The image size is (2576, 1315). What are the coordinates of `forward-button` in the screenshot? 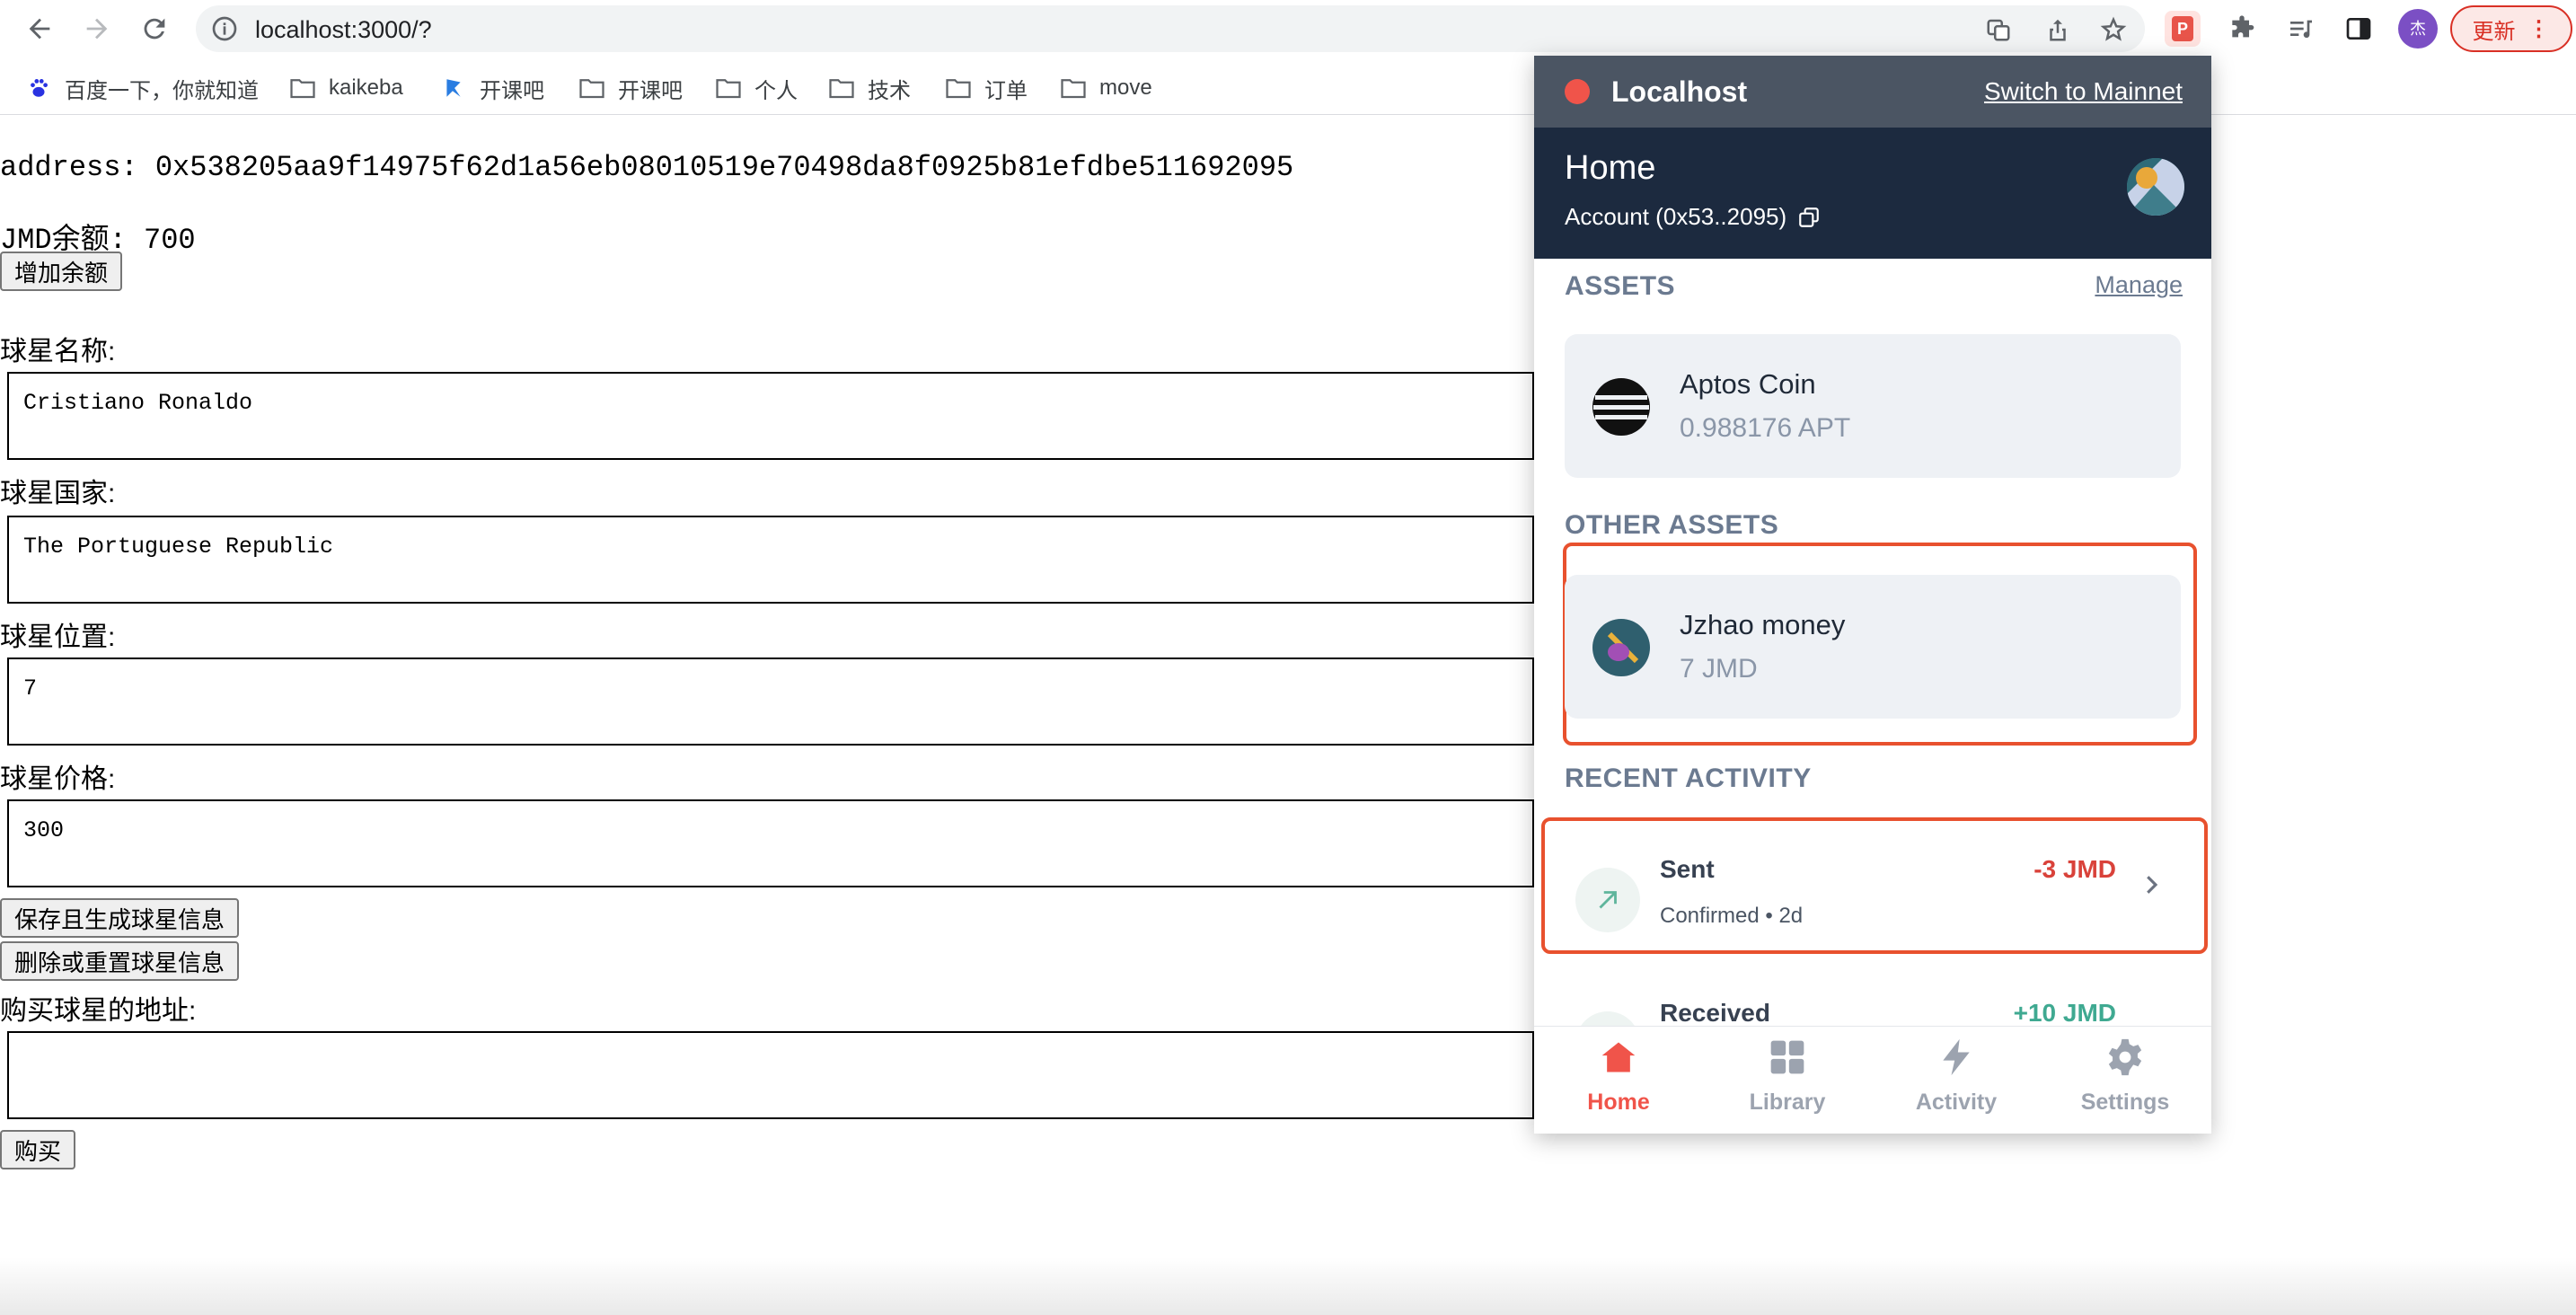 It's located at (97, 28).